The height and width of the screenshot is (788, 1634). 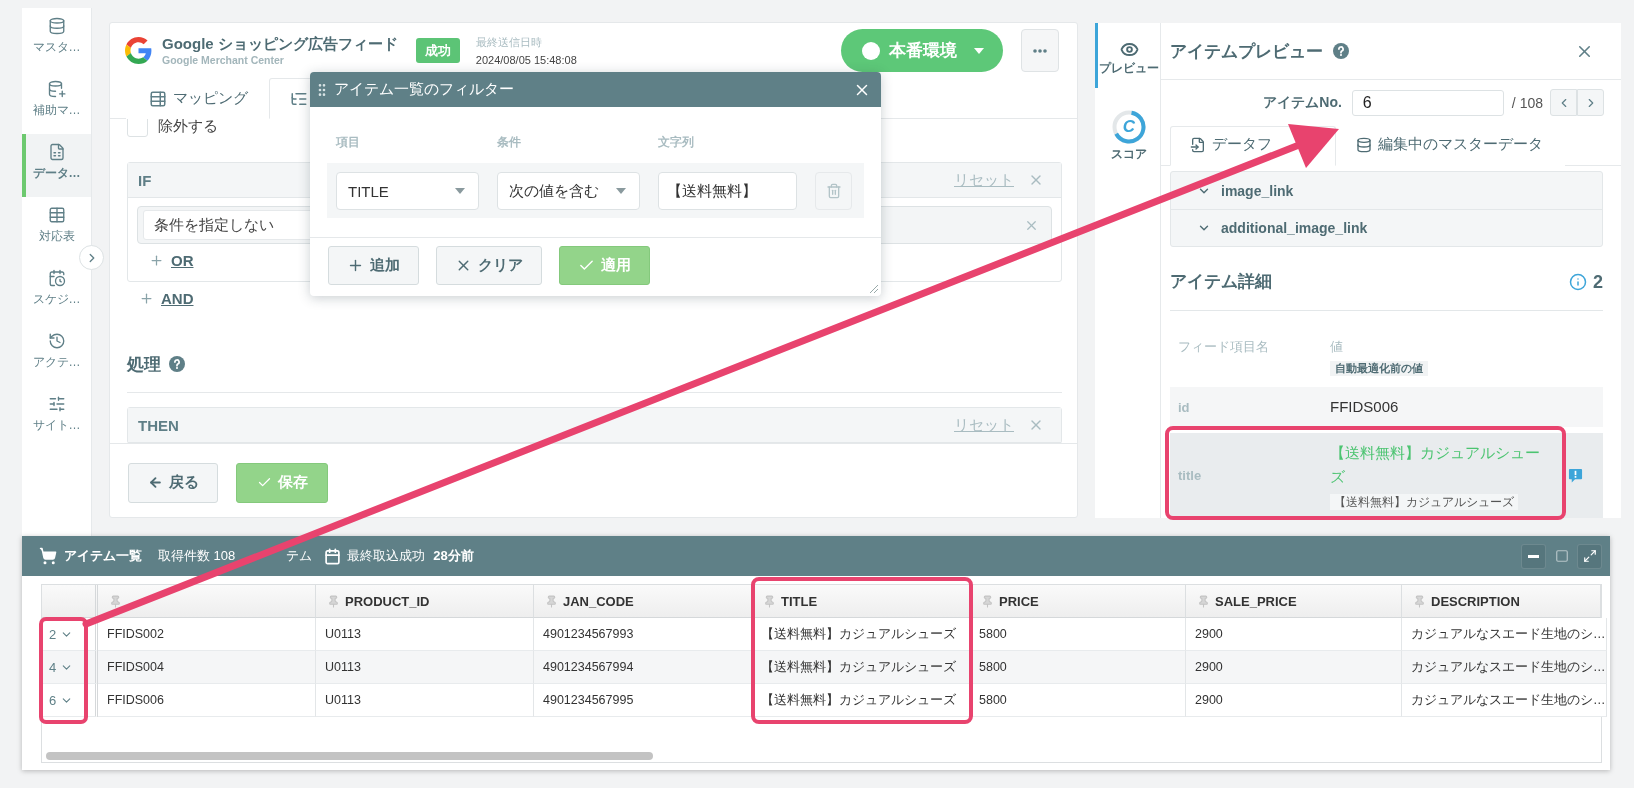 I want to click on score-gauge: C, so click(x=1129, y=127).